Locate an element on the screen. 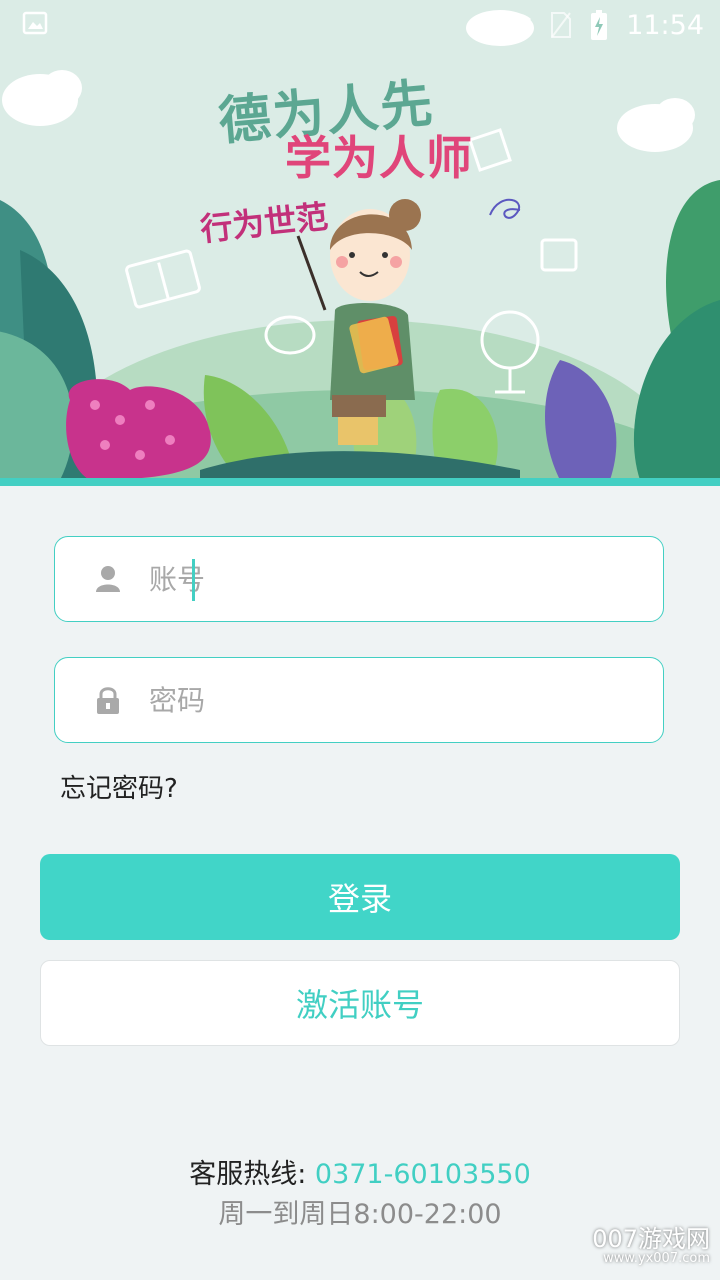 This screenshot has height=1280, width=720. gallery-notification-icon is located at coordinates (35, 25).